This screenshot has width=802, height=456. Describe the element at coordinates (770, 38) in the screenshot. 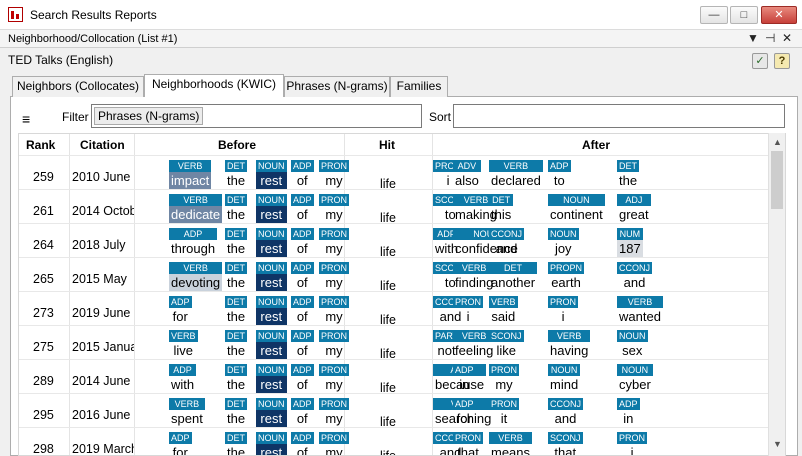

I see `pin-icon: ⊣` at that location.